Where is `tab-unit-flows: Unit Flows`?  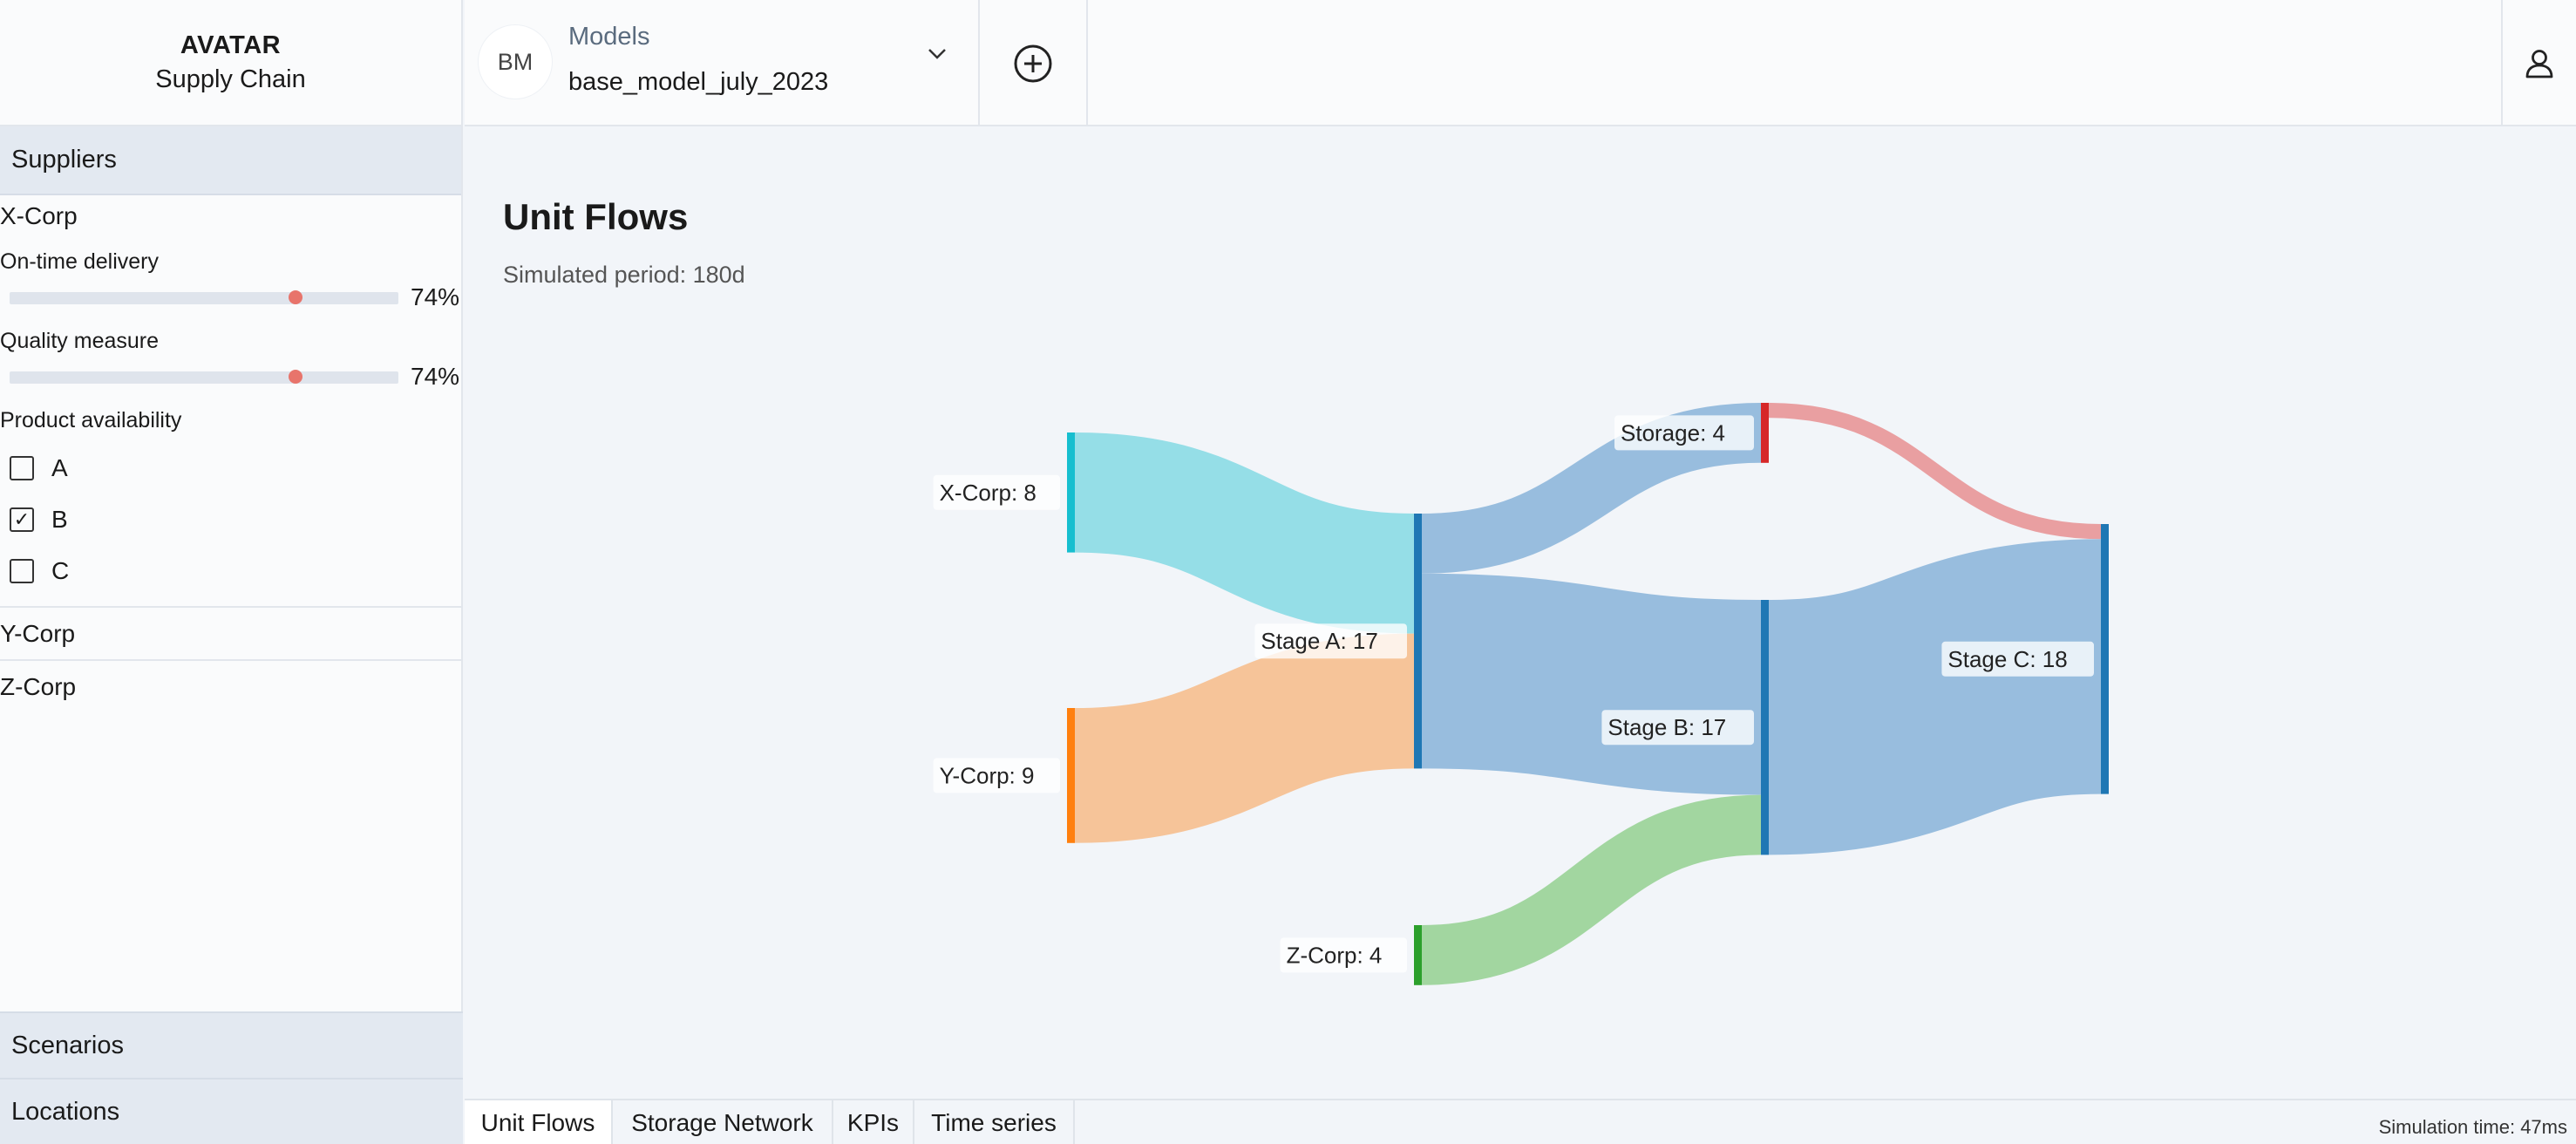
tab-unit-flows: Unit Flows is located at coordinates (539, 1122).